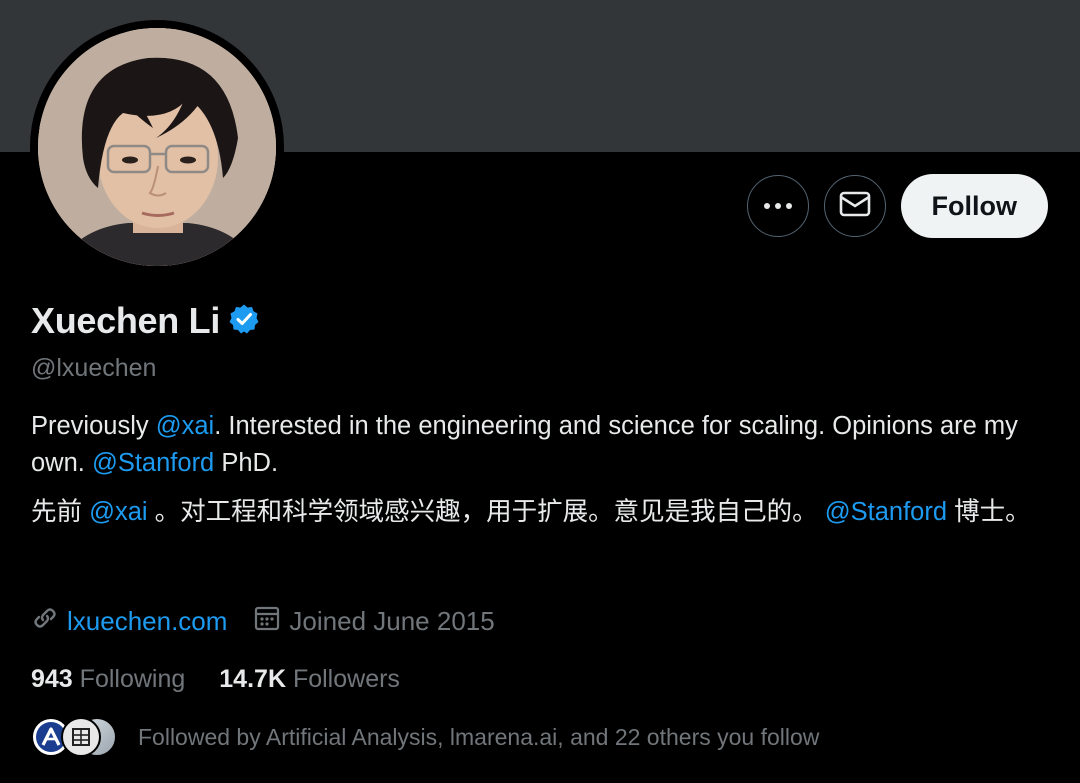 This screenshot has height=783, width=1080. I want to click on joined-item: Joined June 2015, so click(374, 621).